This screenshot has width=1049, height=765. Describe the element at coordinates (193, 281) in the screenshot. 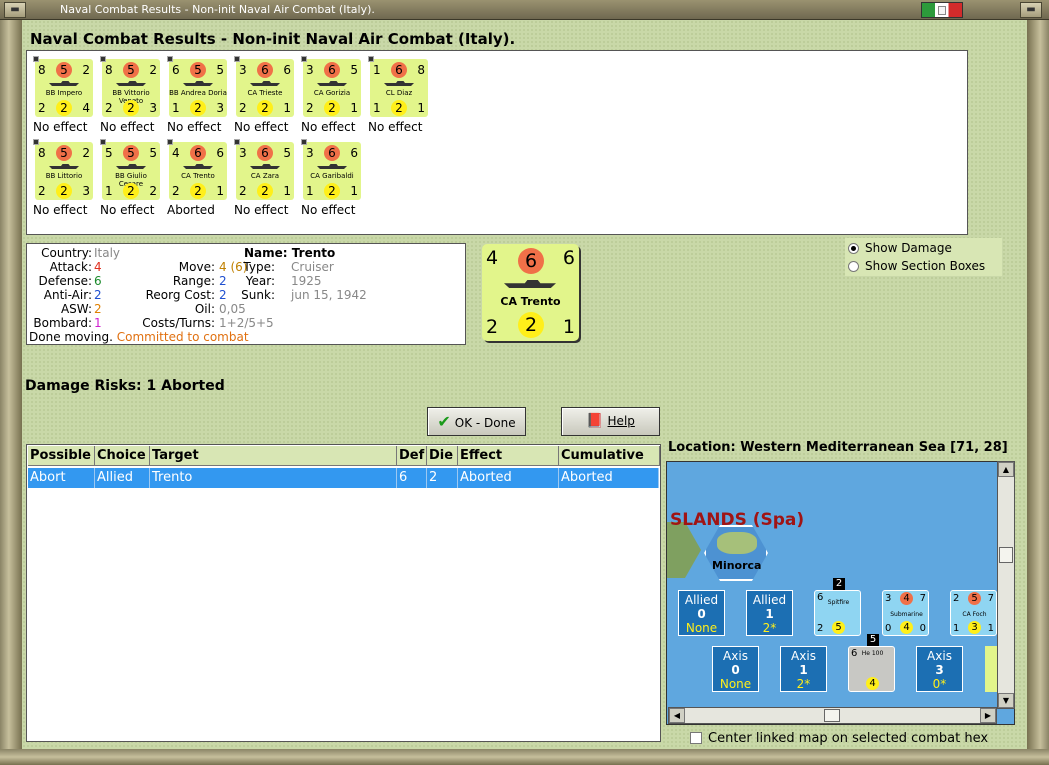

I see `range-label: Range:` at that location.